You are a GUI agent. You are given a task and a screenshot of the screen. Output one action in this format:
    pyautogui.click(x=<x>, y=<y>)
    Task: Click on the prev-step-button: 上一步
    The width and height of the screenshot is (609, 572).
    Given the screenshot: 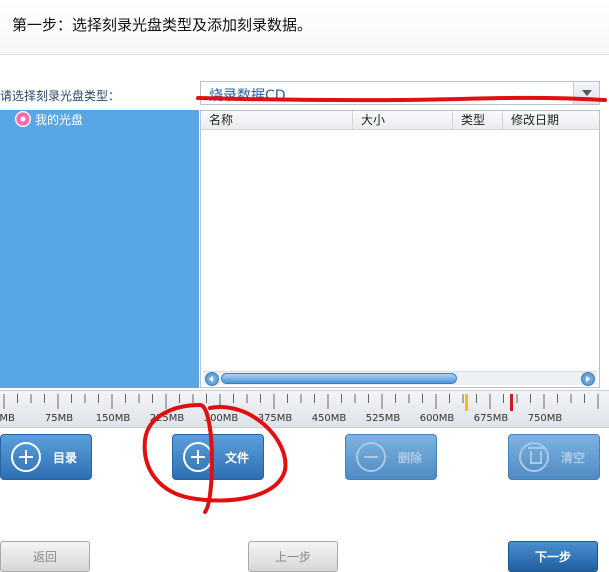 What is the action you would take?
    pyautogui.click(x=293, y=556)
    